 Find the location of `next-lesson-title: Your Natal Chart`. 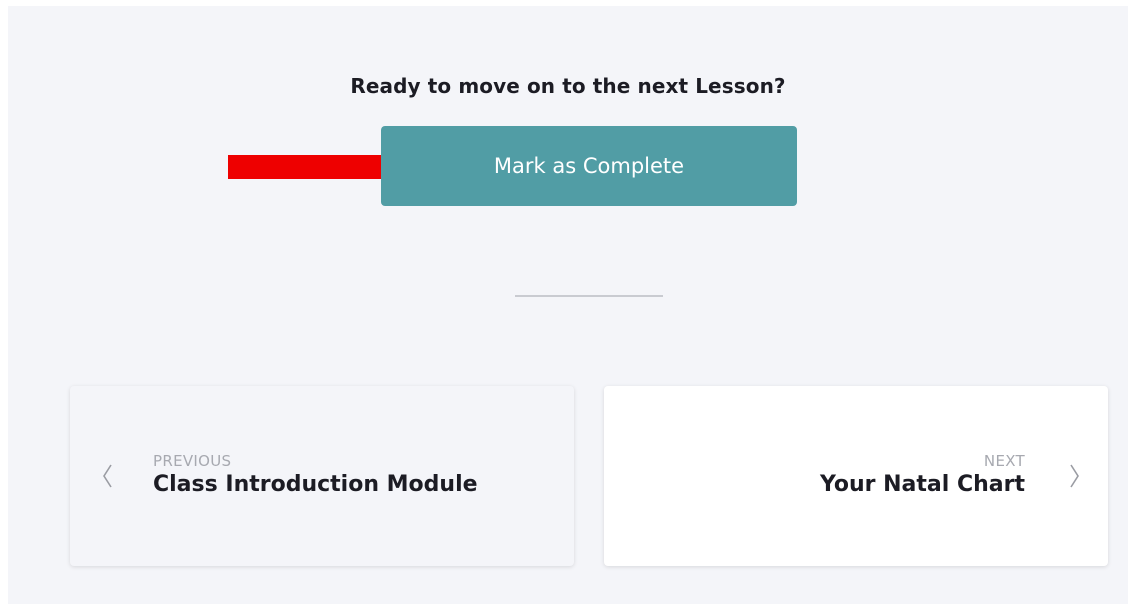

next-lesson-title: Your Natal Chart is located at coordinates (922, 484).